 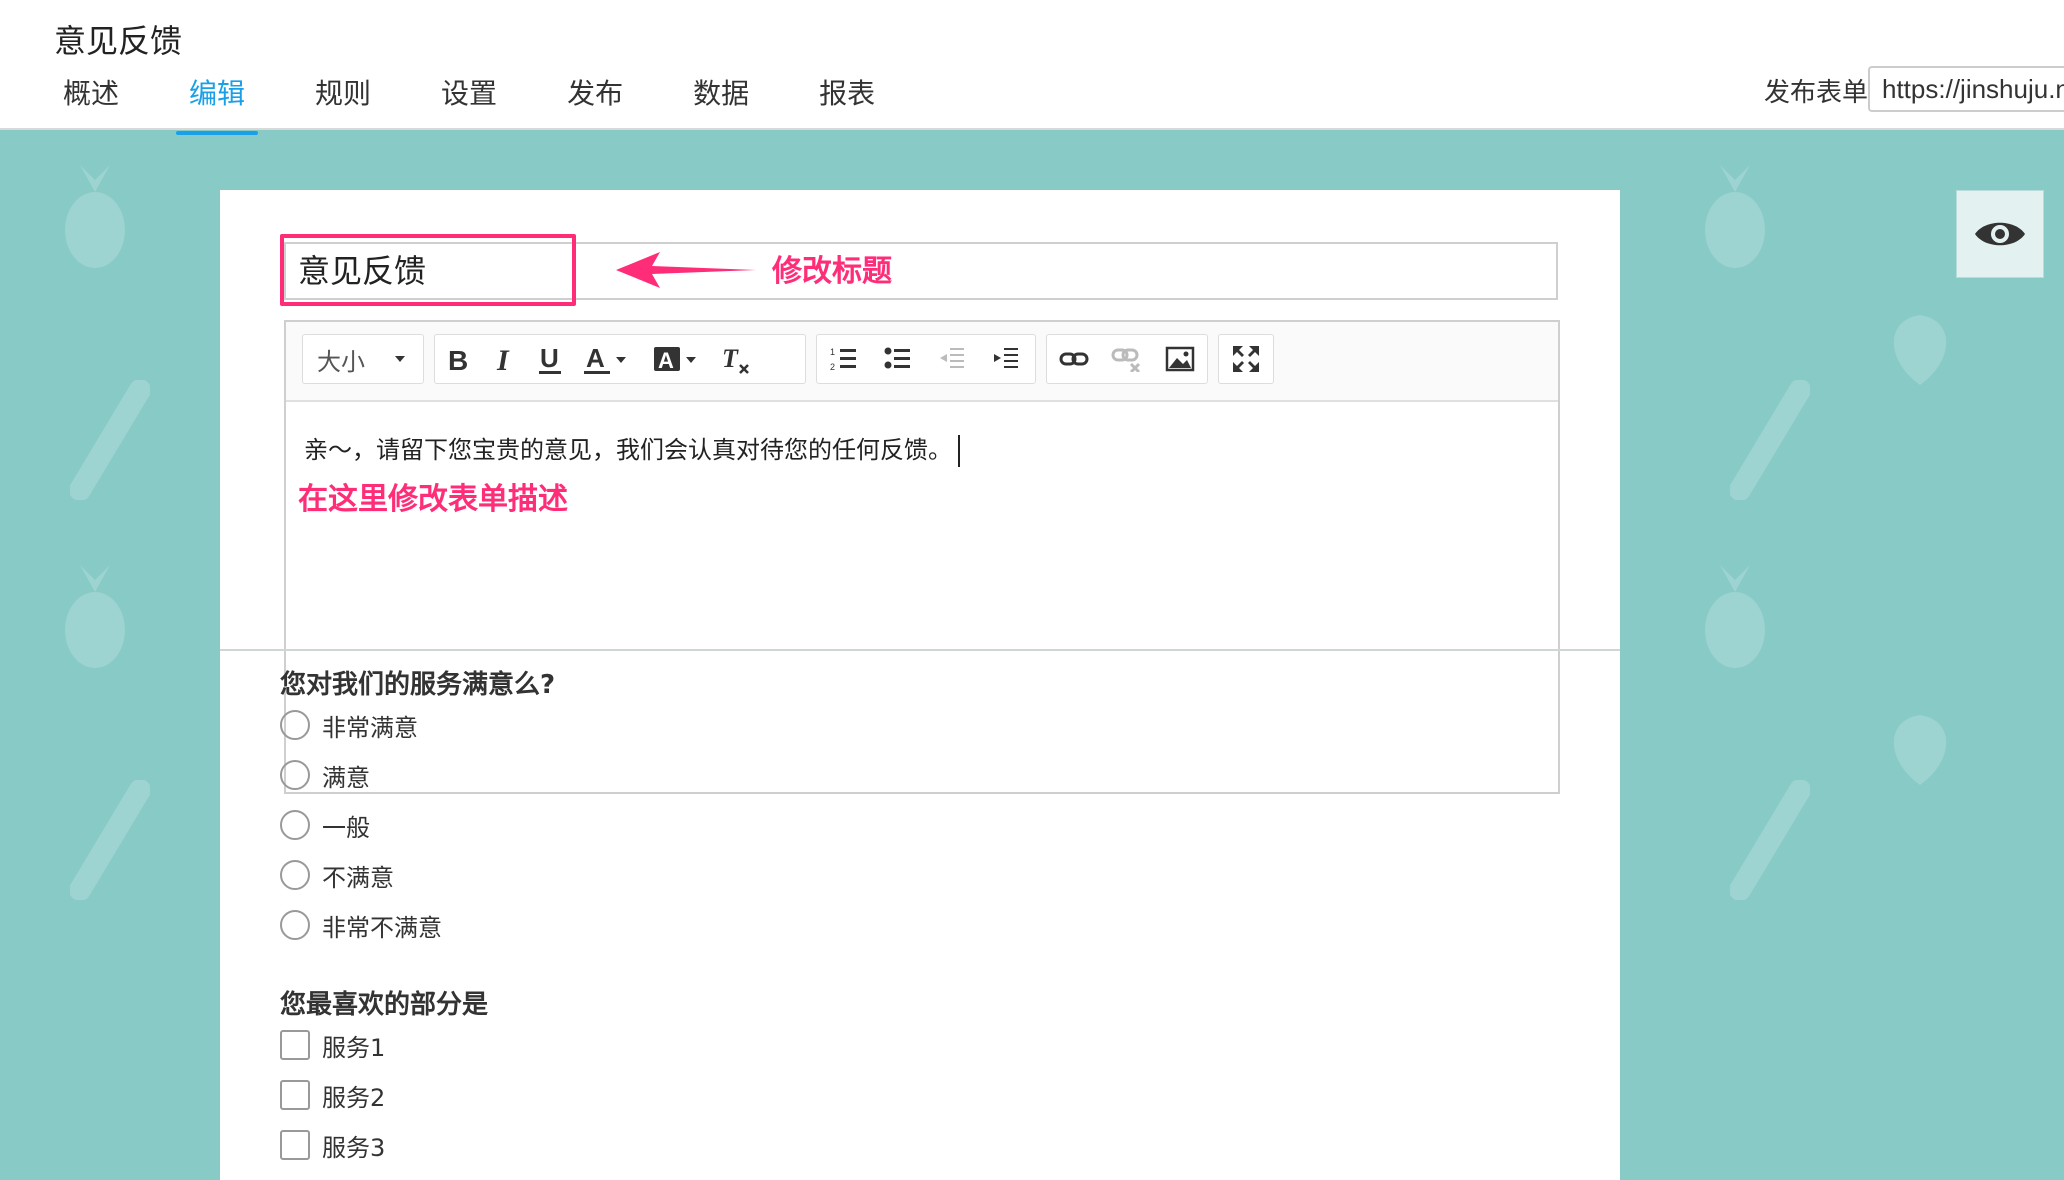 What do you see at coordinates (898, 359) in the screenshot?
I see `unordered-list-icon` at bounding box center [898, 359].